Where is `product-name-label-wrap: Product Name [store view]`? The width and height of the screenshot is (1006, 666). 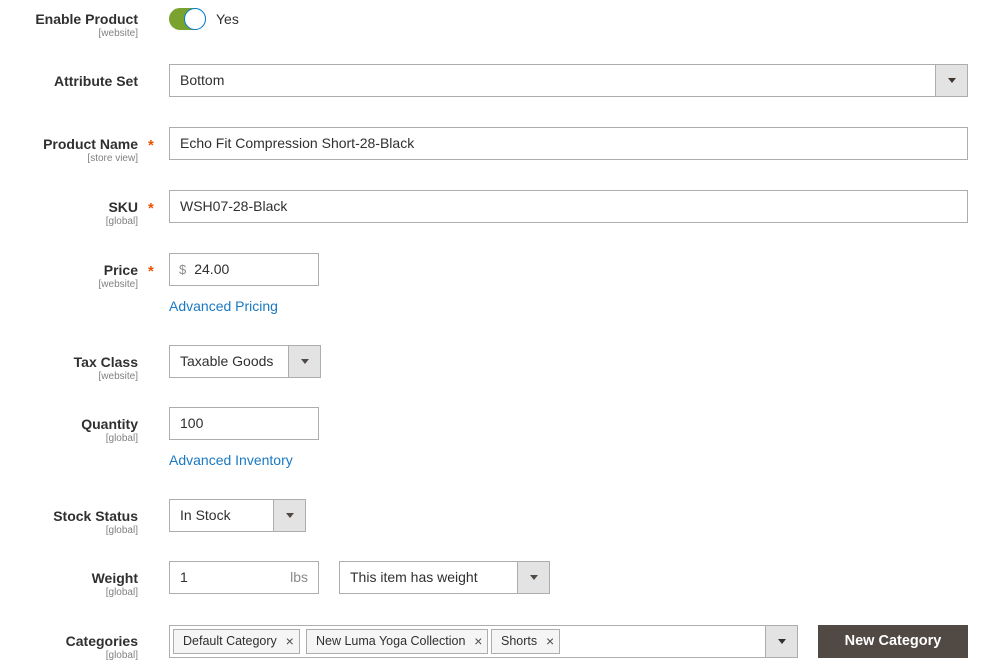
product-name-label-wrap: Product Name [store view] is located at coordinates (90, 150).